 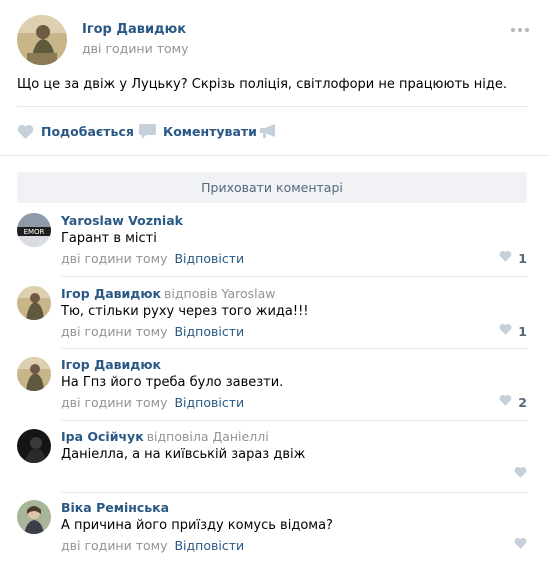 I want to click on post-author-name: Ігор Давидюк, so click(x=134, y=29).